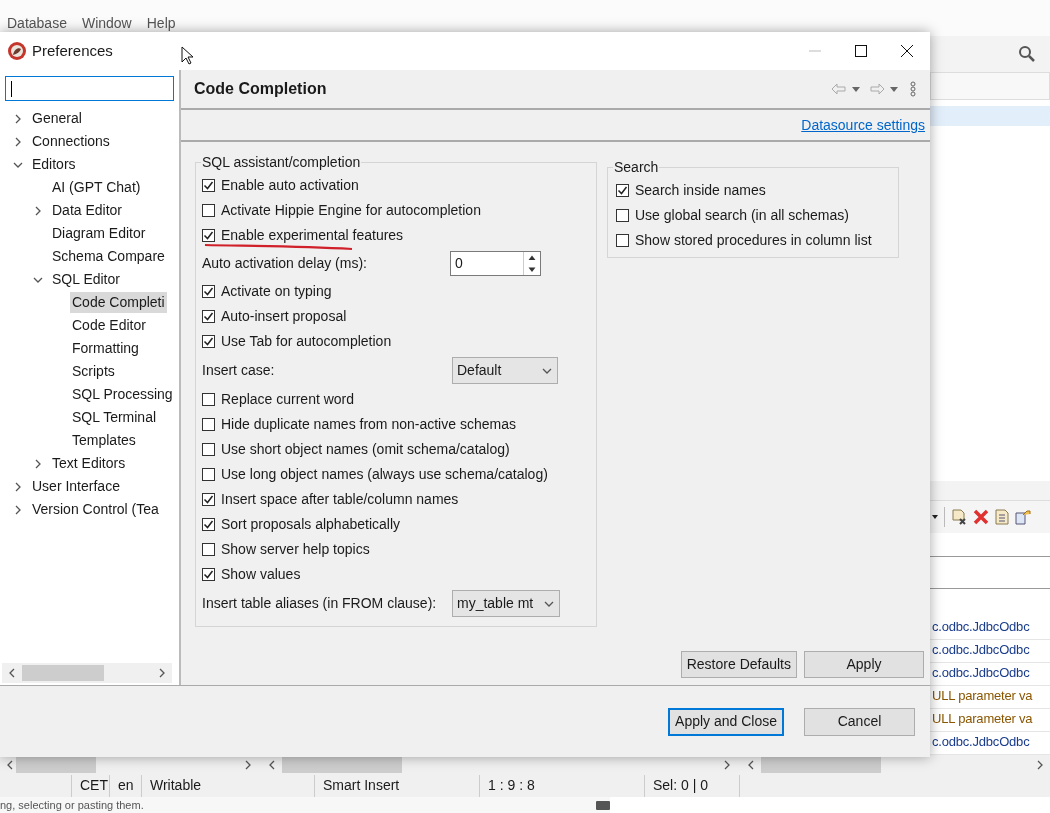  I want to click on group-title: Search, so click(636, 167).